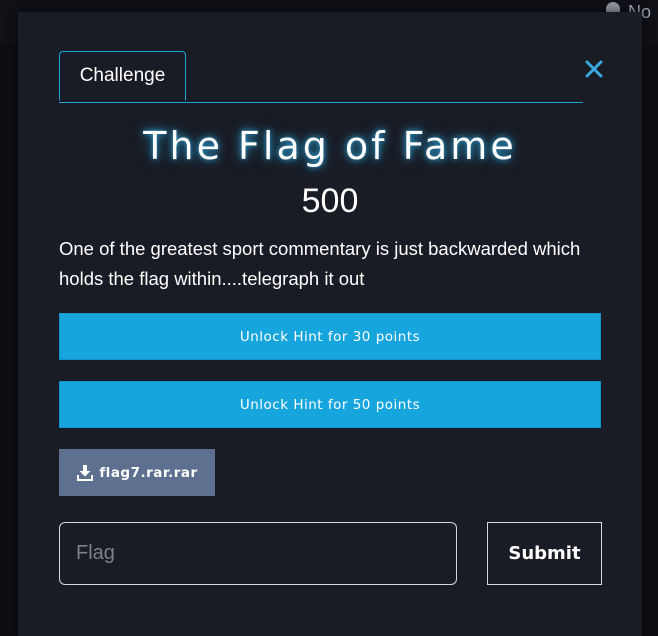 The width and height of the screenshot is (658, 636). I want to click on file-download-button: flag7.rar.rar, so click(137, 472).